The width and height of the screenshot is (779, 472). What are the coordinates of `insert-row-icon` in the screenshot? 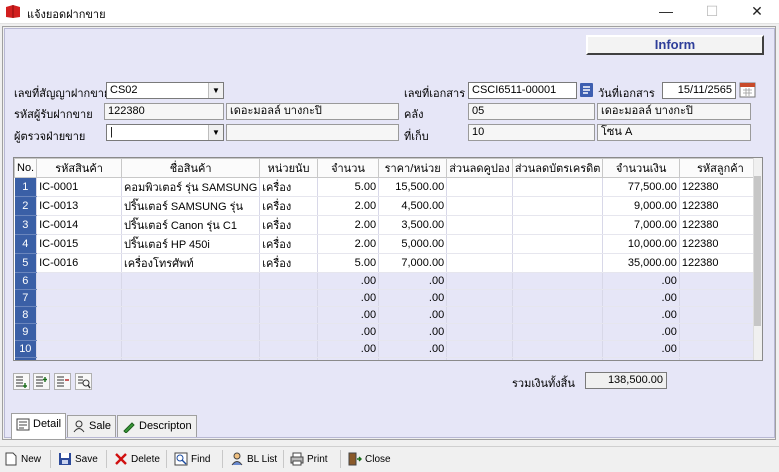 It's located at (21, 381).